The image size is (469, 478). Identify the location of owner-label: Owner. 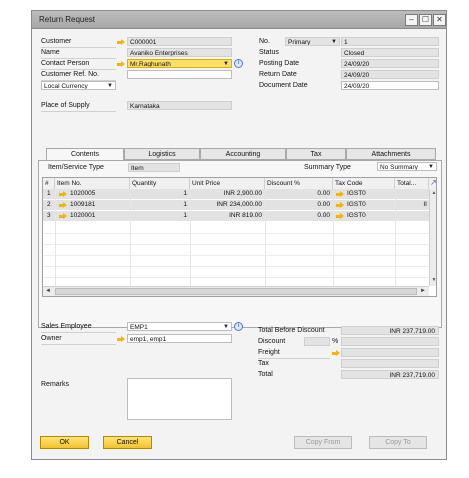
(51, 338).